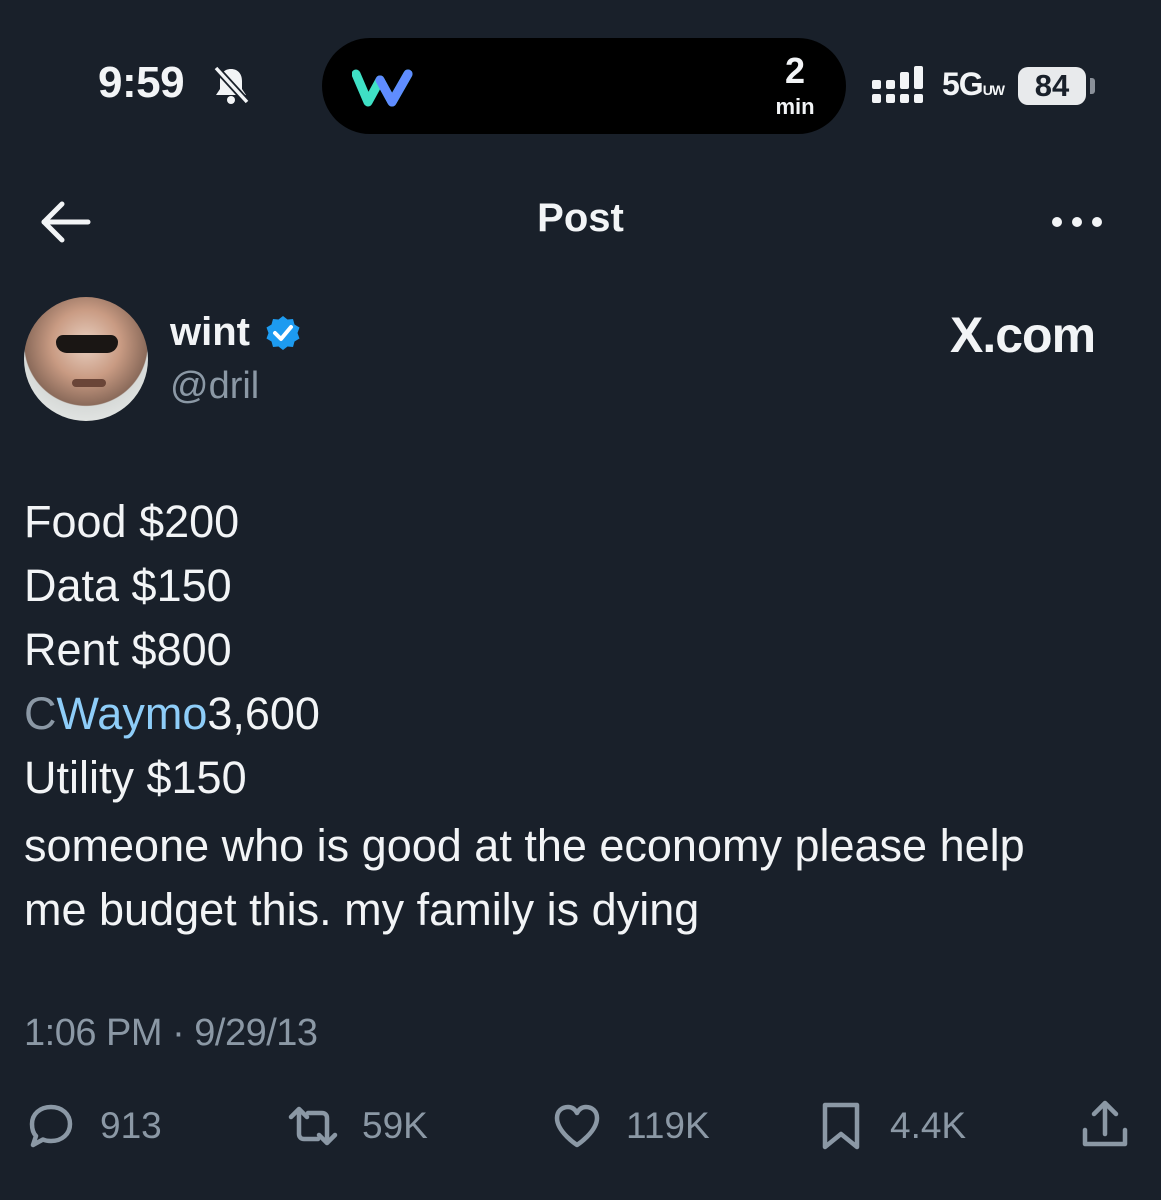 The height and width of the screenshot is (1200, 1161). I want to click on post-line: me budget this. my family is dying, so click(362, 909).